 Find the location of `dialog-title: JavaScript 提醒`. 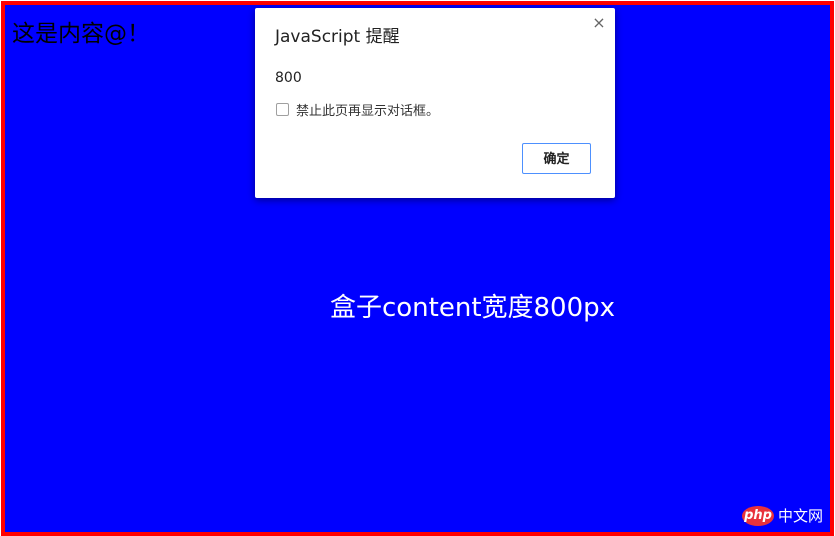

dialog-title: JavaScript 提醒 is located at coordinates (337, 37).